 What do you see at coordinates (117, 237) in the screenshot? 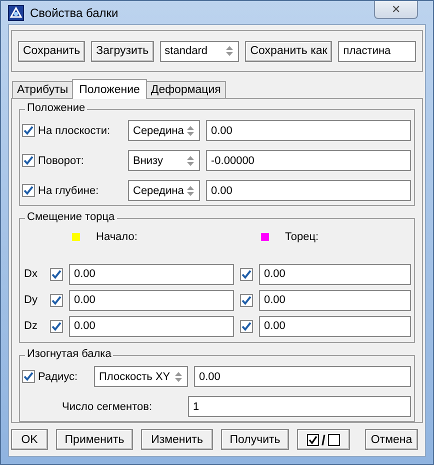
I see `column-label: Начало:` at bounding box center [117, 237].